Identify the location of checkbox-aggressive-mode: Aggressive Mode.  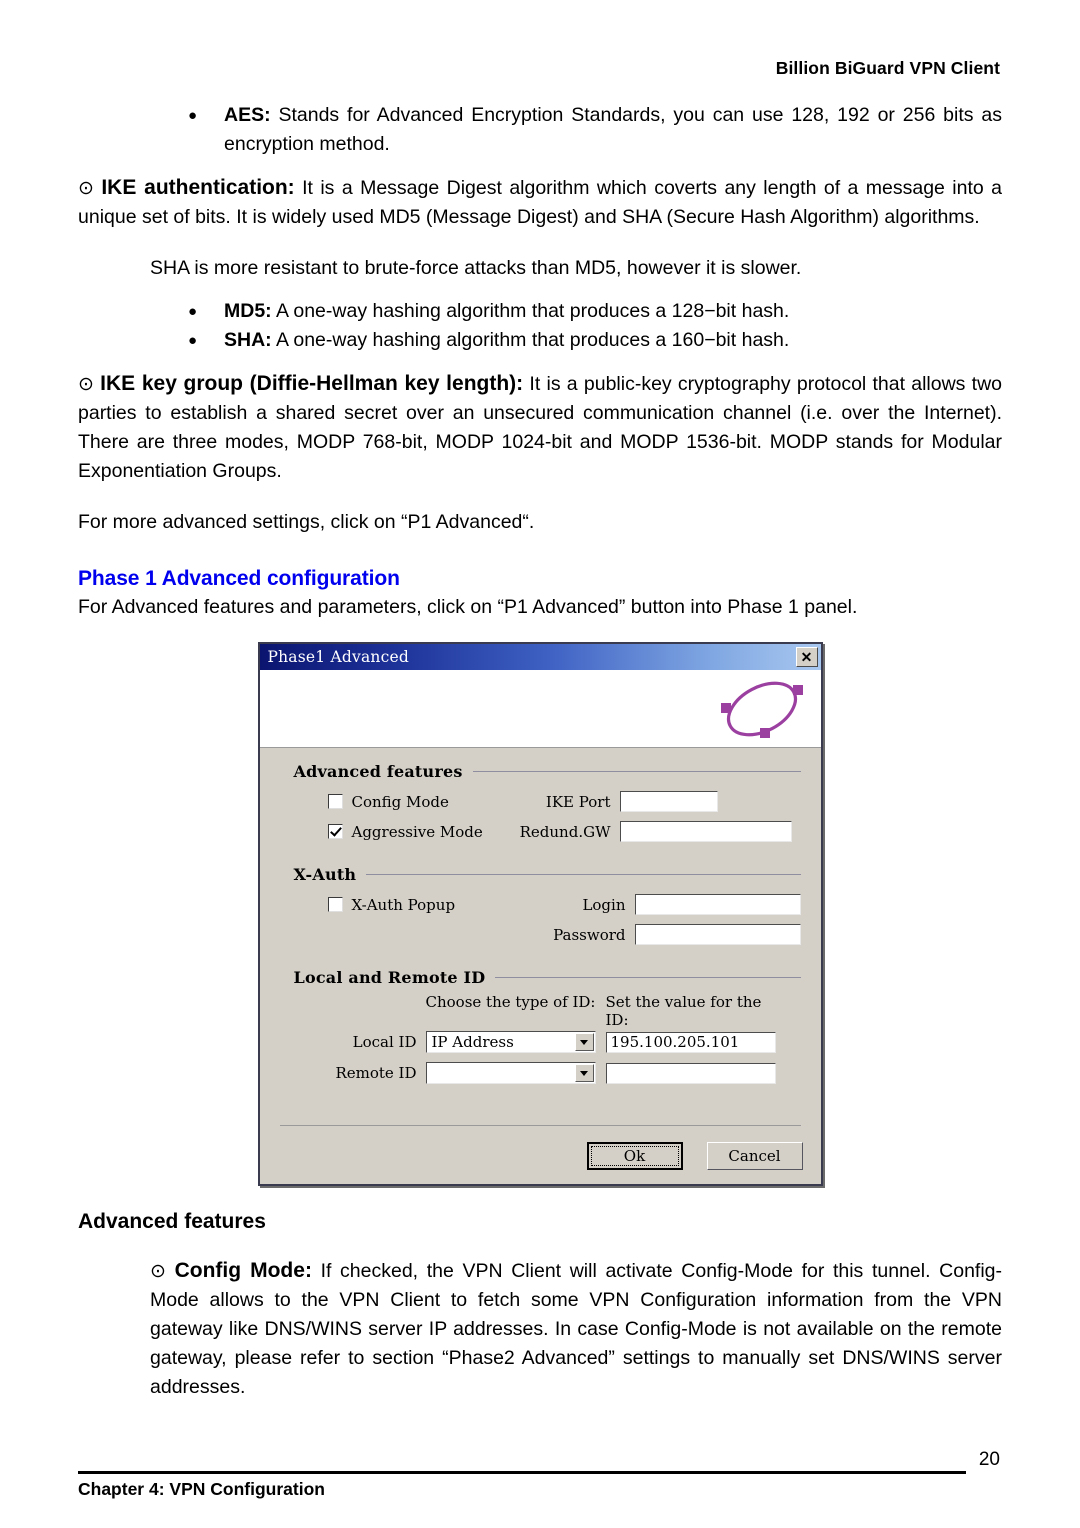
(392, 832).